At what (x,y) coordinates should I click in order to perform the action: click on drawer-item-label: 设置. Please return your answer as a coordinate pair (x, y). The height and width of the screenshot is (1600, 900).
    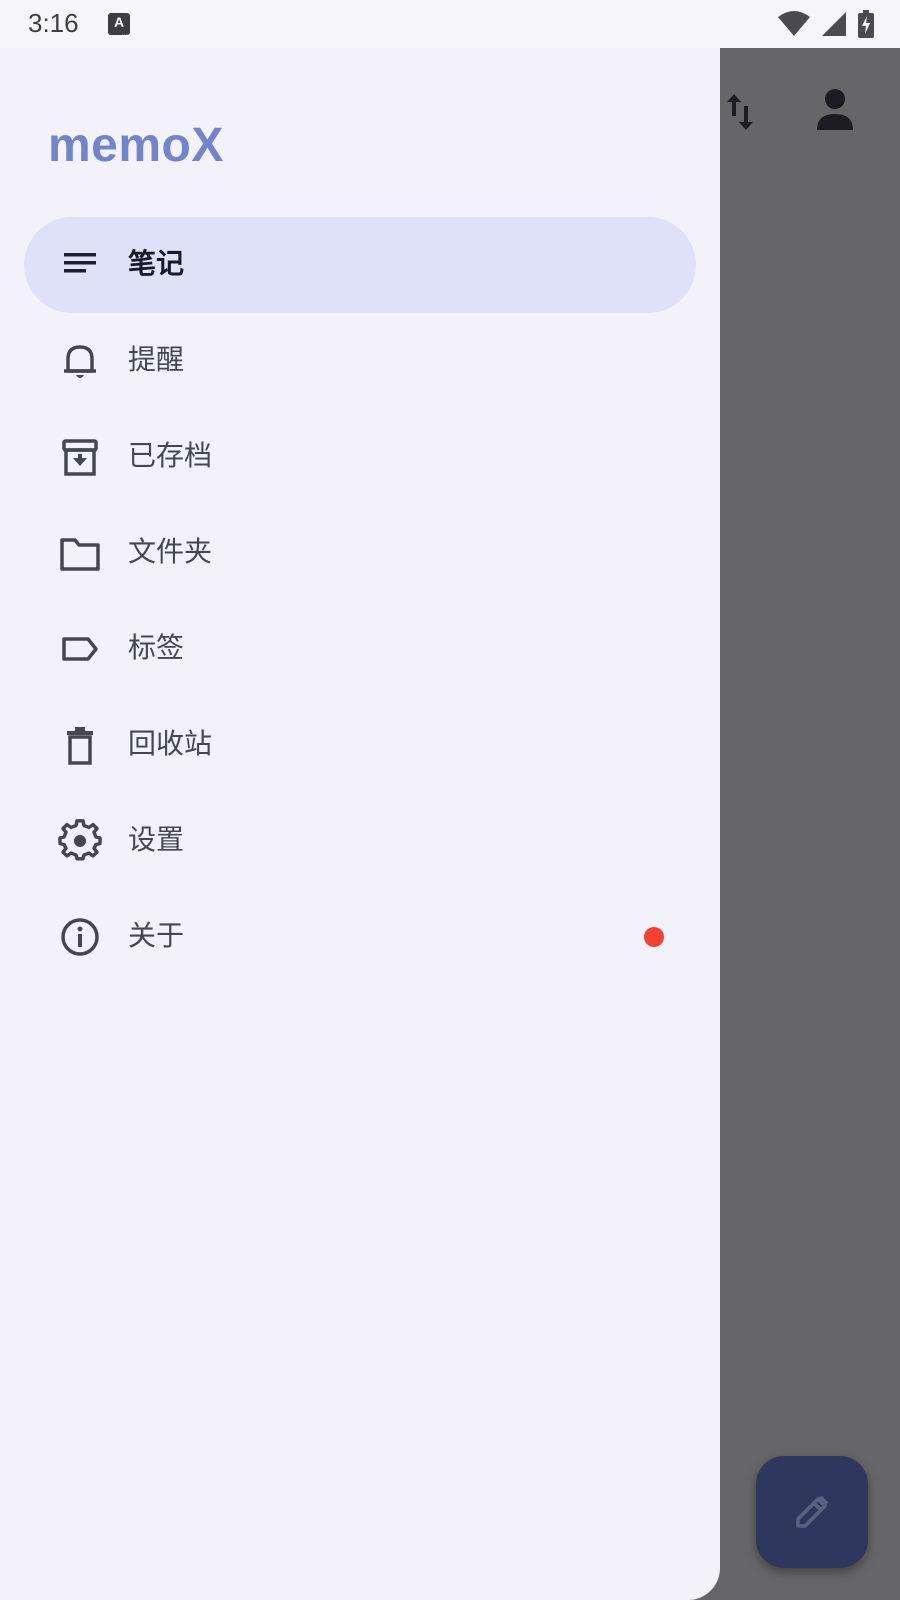
    Looking at the image, I should click on (156, 839).